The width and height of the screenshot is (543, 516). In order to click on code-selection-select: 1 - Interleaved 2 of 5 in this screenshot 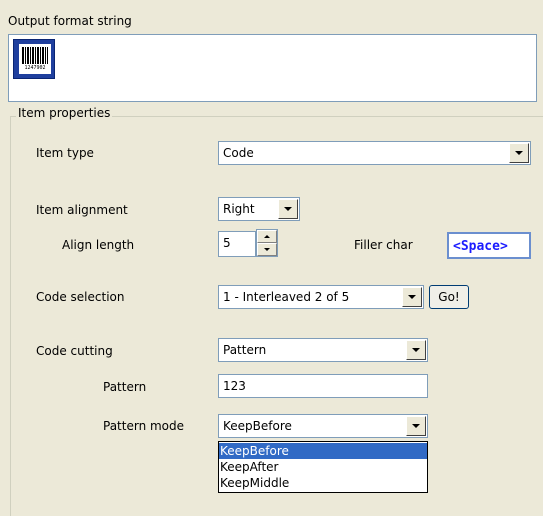, I will do `click(321, 297)`.